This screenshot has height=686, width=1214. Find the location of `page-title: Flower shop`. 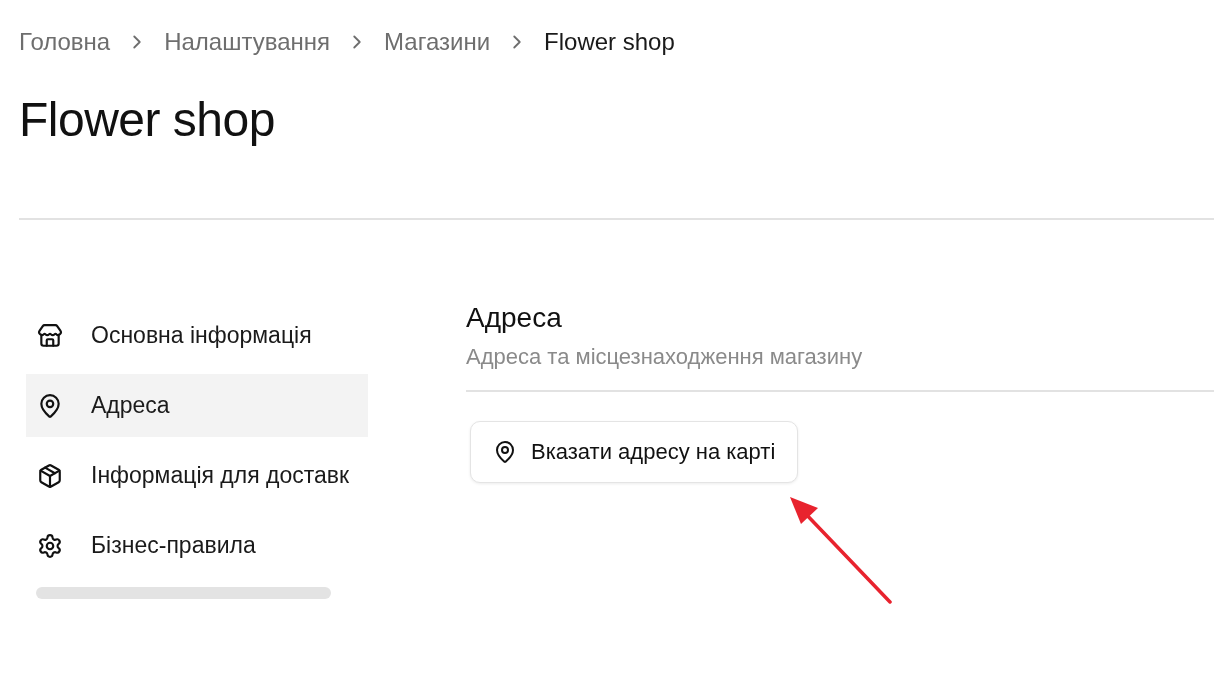

page-title: Flower shop is located at coordinates (147, 120).